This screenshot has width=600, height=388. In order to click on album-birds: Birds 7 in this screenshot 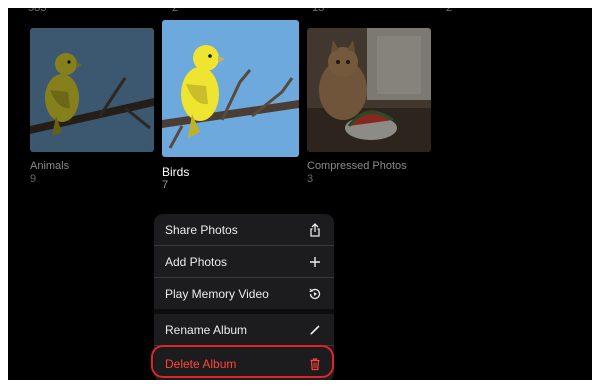, I will do `click(233, 100)`.